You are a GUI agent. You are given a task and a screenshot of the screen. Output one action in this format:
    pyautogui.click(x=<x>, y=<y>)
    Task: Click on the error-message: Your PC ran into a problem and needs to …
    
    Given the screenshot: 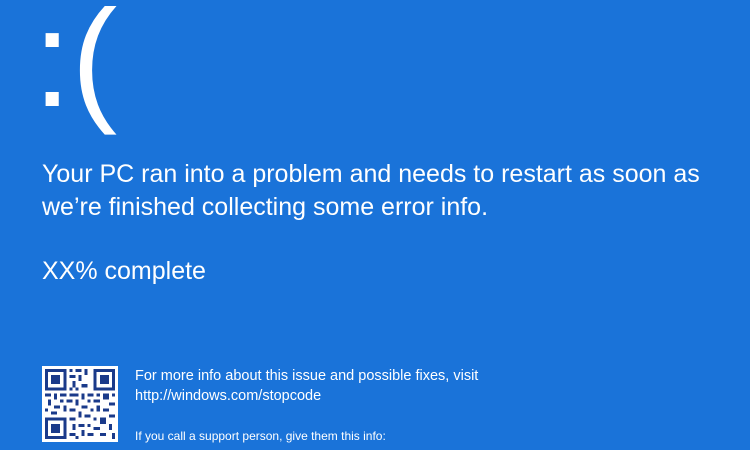 What is the action you would take?
    pyautogui.click(x=371, y=190)
    